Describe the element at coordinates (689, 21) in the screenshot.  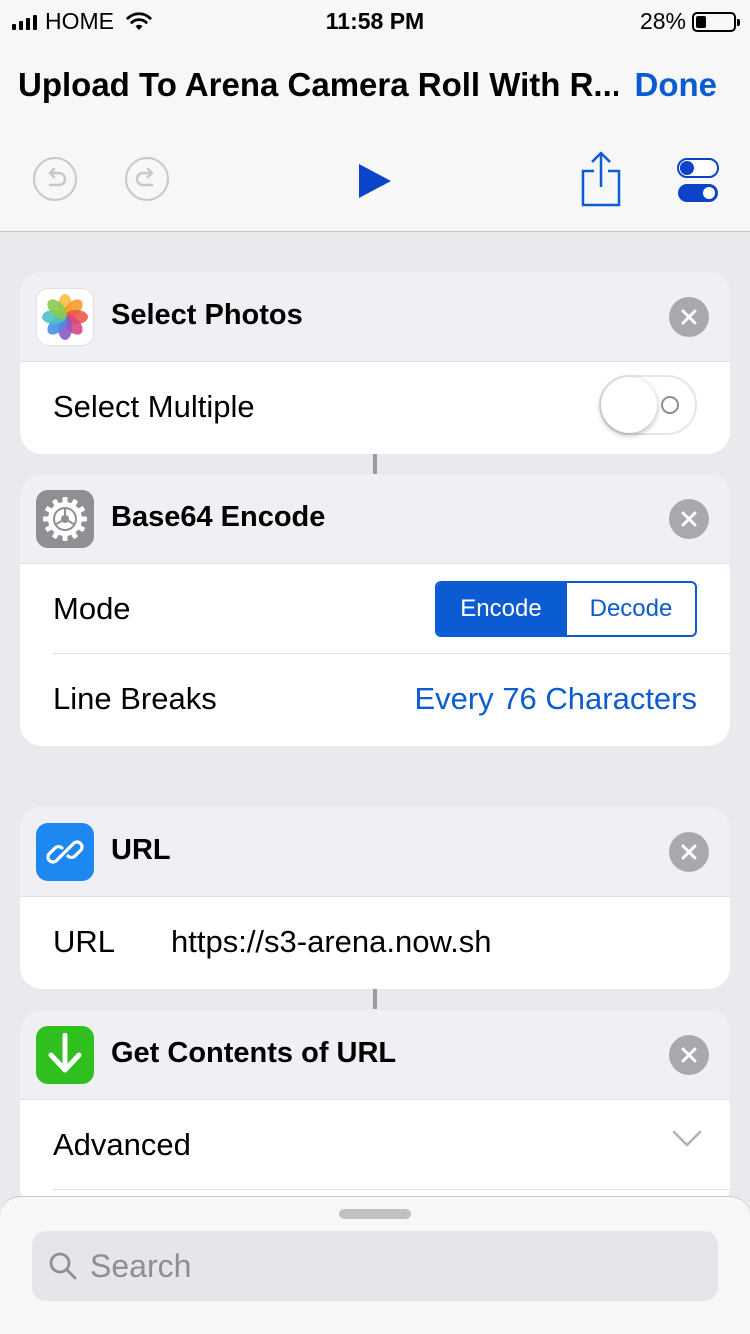
I see `status-right: 28%` at that location.